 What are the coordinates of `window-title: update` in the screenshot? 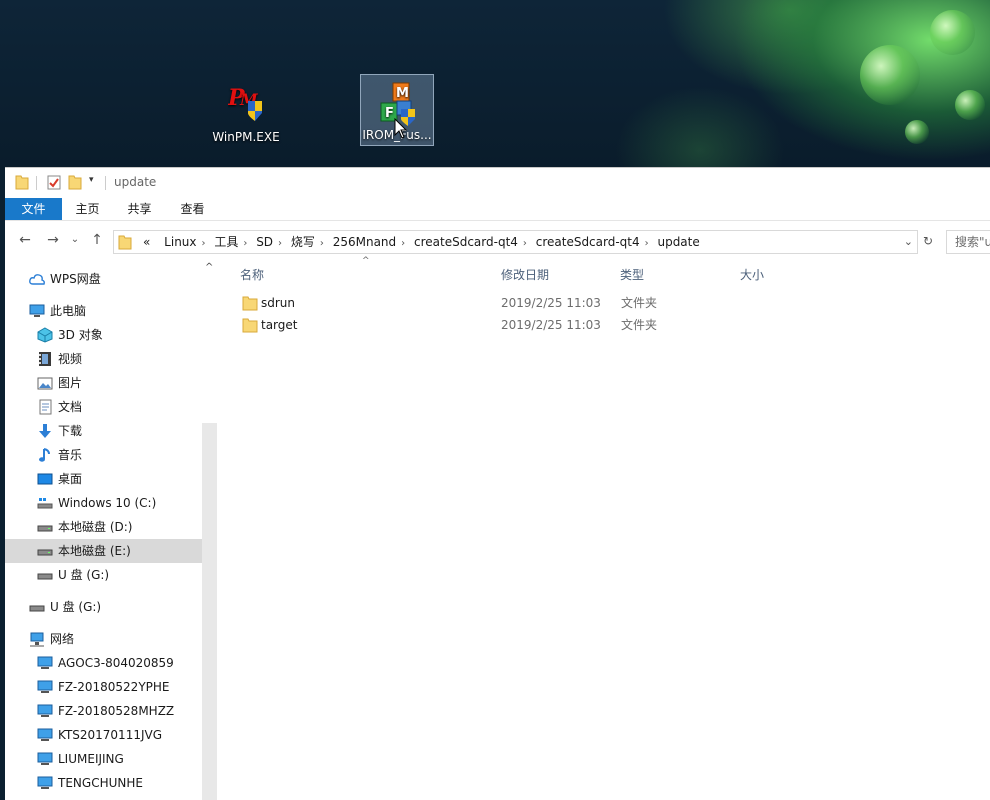 It's located at (135, 182).